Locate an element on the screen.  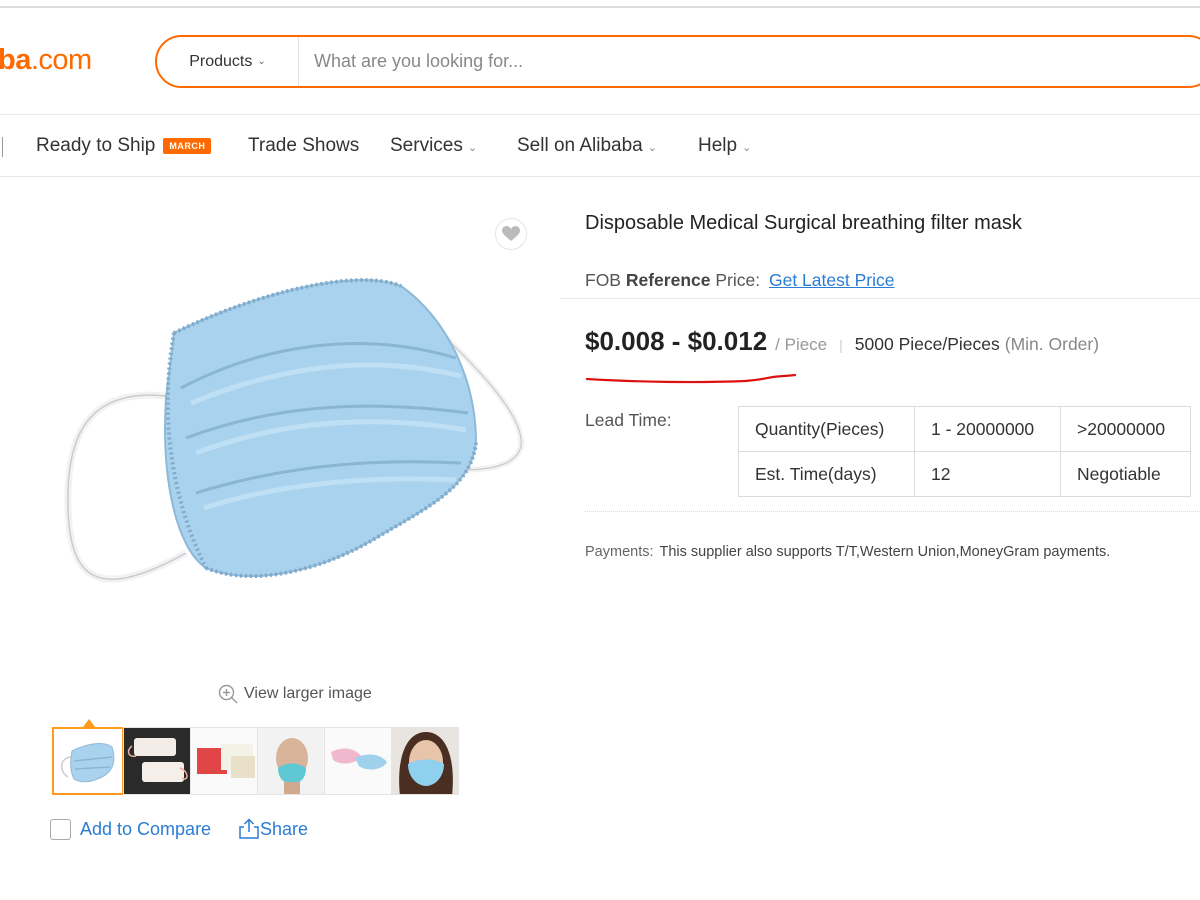
search-bar: Products ⌄ is located at coordinates (677, 61).